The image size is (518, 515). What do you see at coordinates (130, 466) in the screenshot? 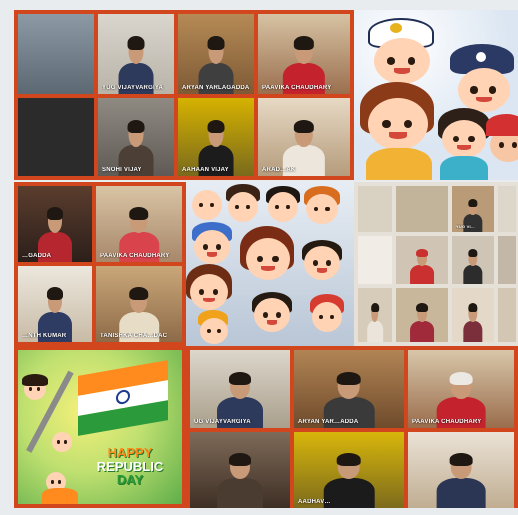
I see `banner-text-republic: REPUBLIC` at bounding box center [130, 466].